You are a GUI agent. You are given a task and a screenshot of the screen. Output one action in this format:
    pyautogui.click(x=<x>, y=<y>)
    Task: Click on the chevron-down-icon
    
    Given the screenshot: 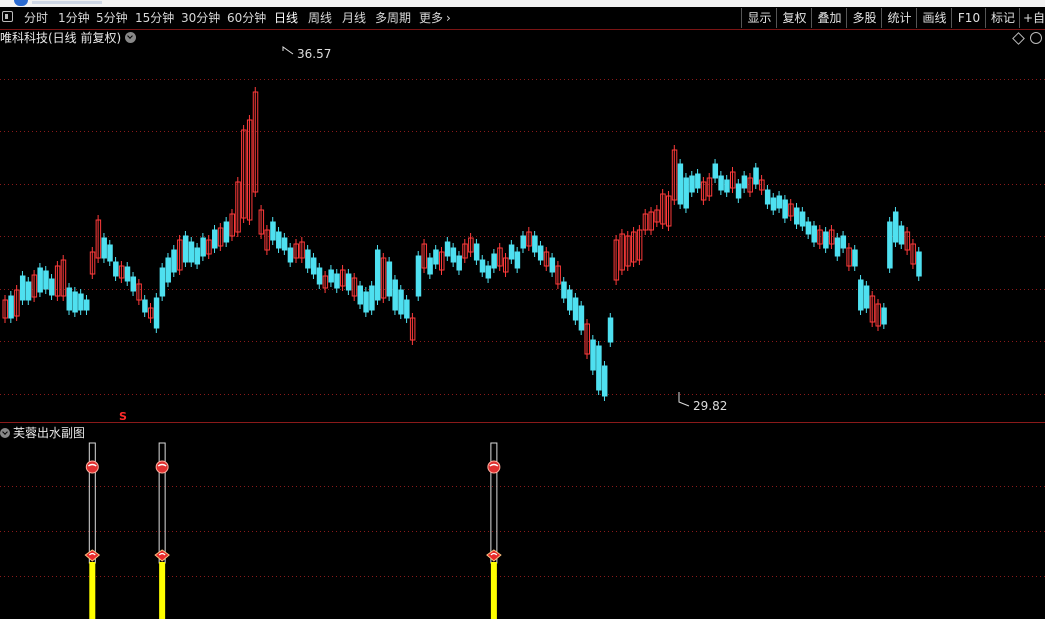 What is the action you would take?
    pyautogui.click(x=5, y=433)
    